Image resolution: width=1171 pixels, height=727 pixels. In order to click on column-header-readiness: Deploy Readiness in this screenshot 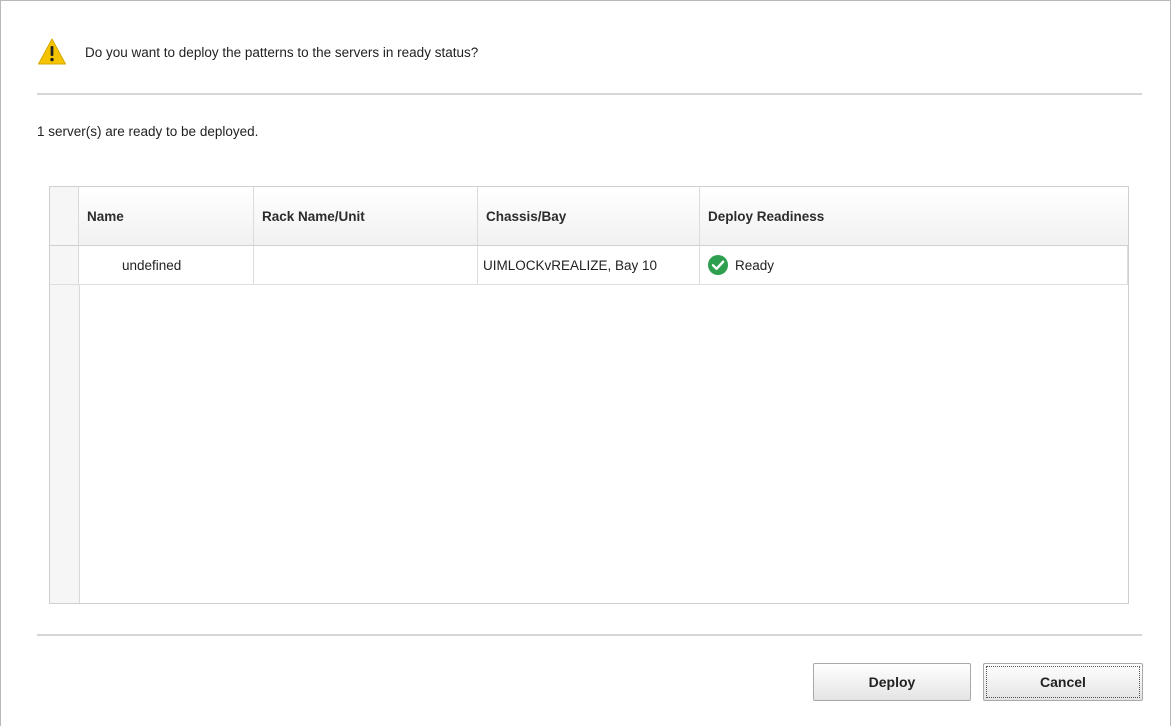, I will do `click(914, 216)`.